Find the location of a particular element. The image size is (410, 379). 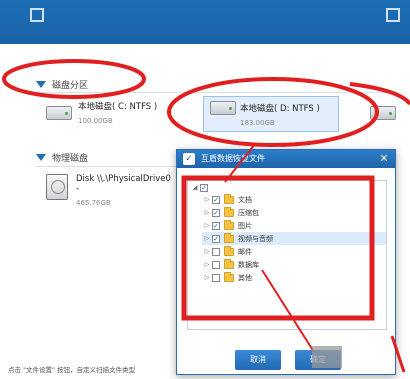

partition-section-header: 磁盘分区 is located at coordinates (62, 84).